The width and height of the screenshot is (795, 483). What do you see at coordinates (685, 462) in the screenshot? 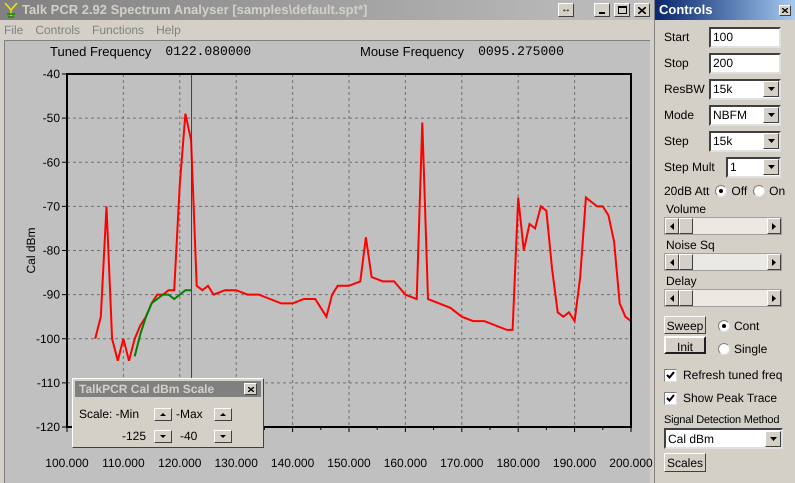
I see `scales-button: Scales` at bounding box center [685, 462].